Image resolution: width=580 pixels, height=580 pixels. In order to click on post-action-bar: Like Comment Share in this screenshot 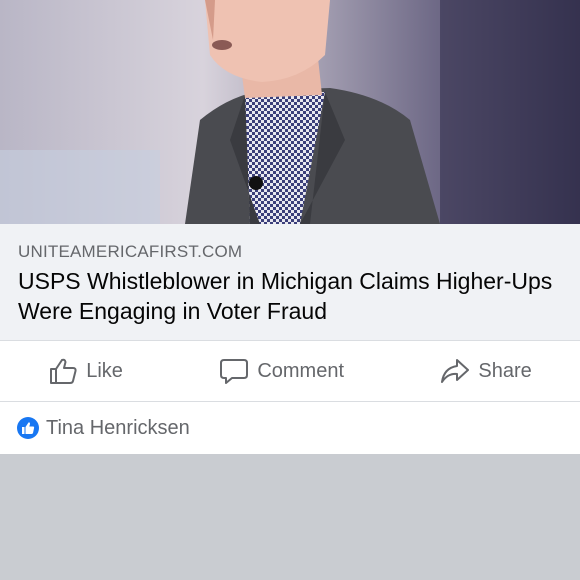, I will do `click(290, 371)`.